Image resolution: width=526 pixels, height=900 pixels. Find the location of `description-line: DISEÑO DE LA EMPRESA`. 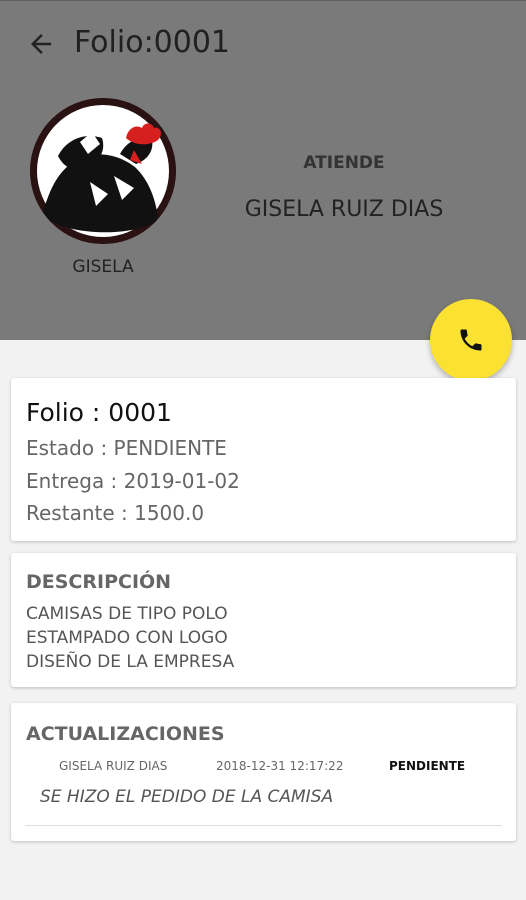

description-line: DISEÑO DE LA EMPRESA is located at coordinates (130, 662).